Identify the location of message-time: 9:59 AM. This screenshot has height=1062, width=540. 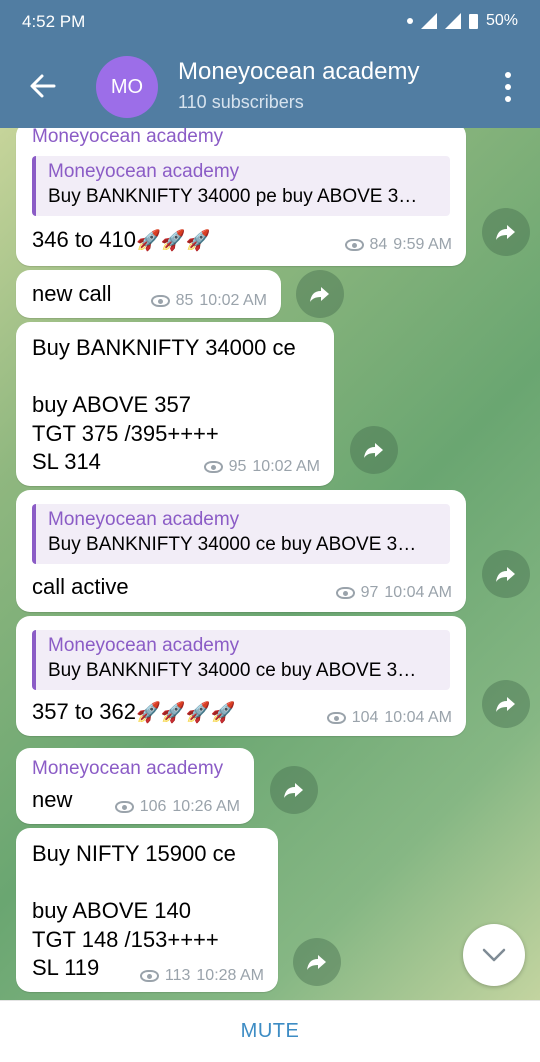
(422, 244).